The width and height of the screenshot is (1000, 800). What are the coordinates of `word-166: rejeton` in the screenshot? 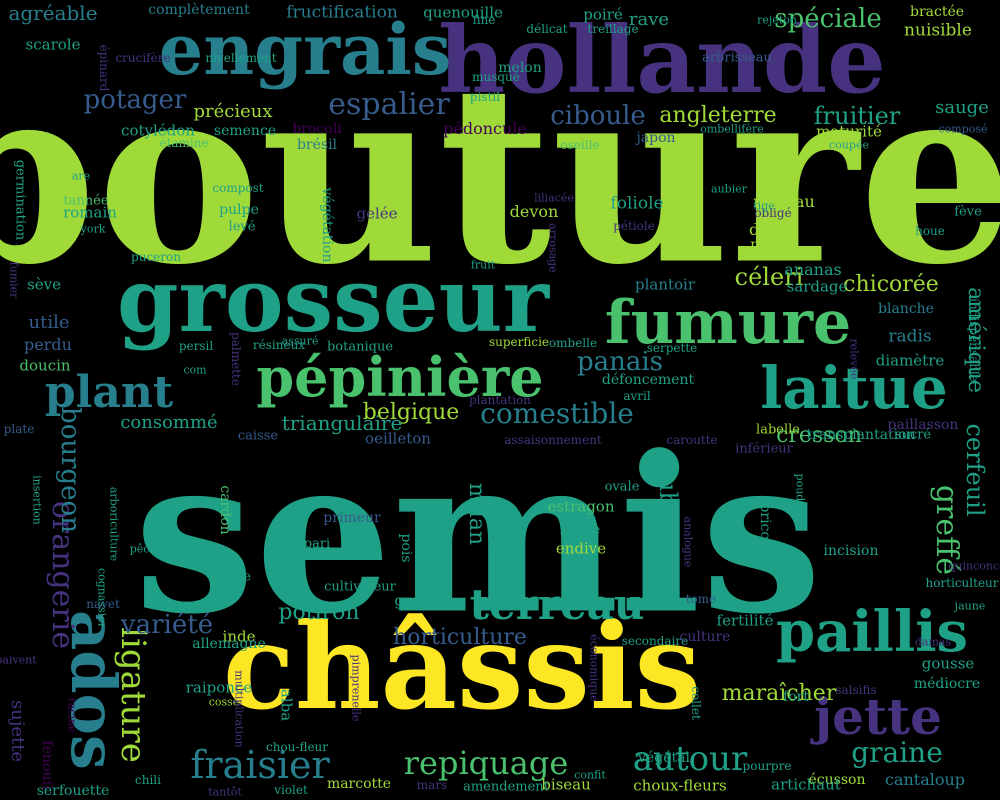 It's located at (777, 20).